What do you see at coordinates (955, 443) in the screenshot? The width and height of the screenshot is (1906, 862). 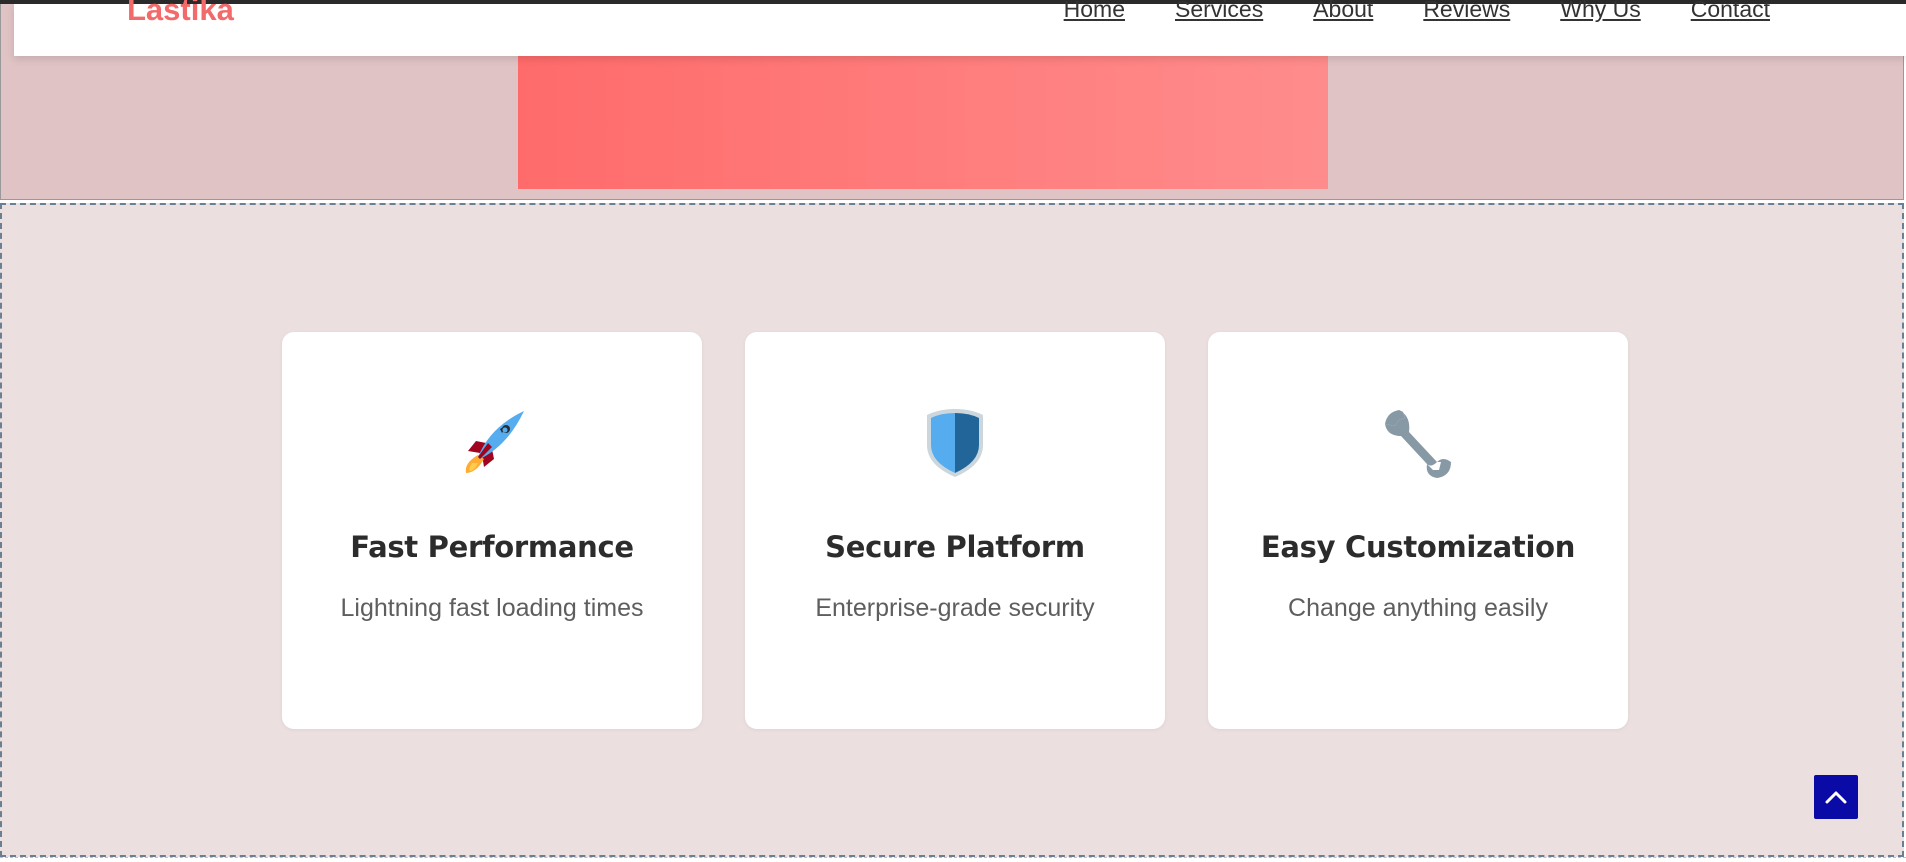 I see `shield-icon` at bounding box center [955, 443].